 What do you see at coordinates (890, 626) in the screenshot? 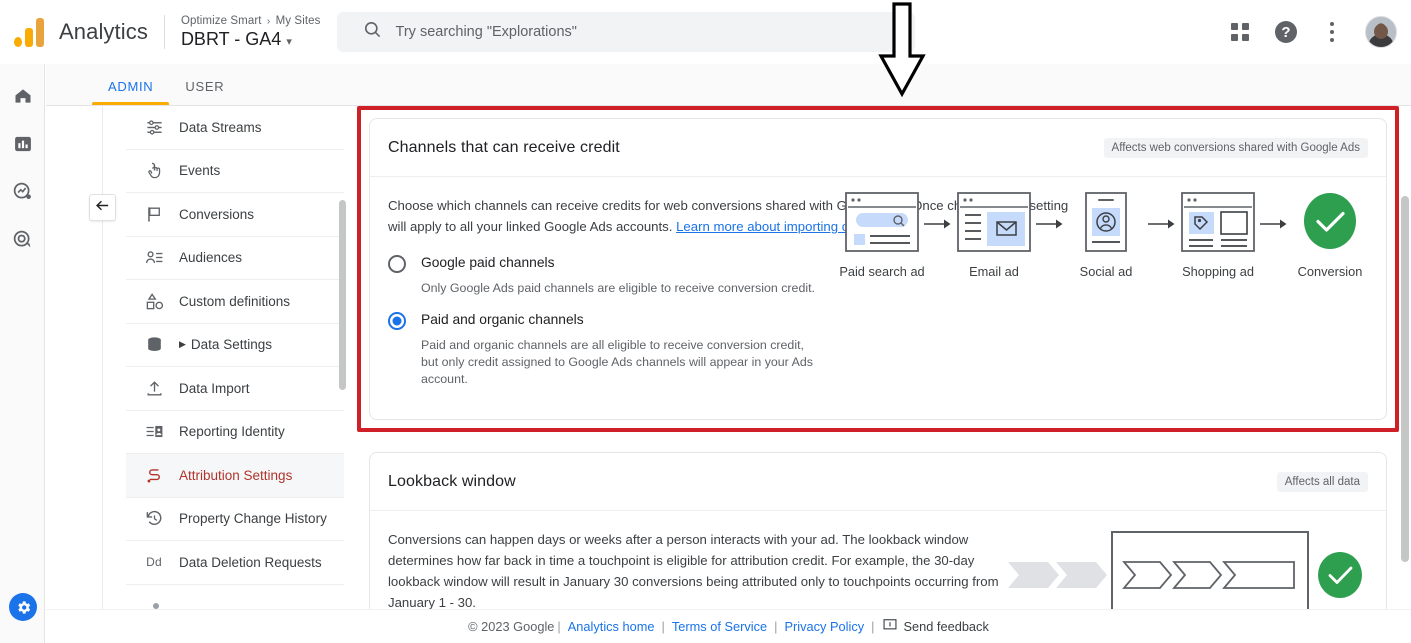
I see `feedback-icon` at bounding box center [890, 626].